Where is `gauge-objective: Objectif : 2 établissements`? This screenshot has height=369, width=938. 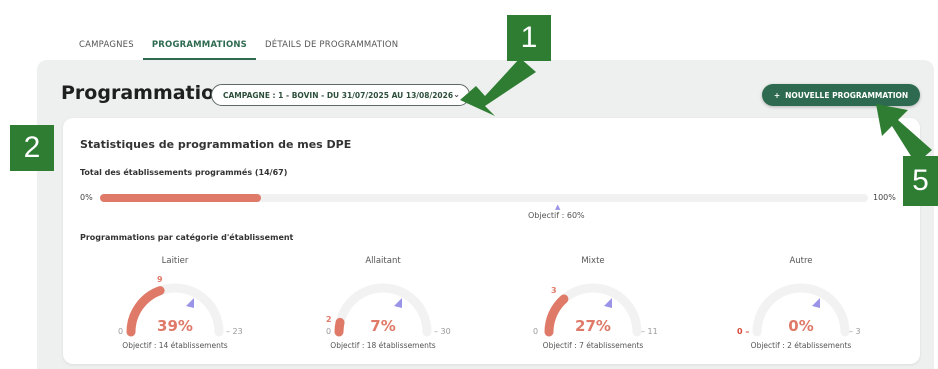 gauge-objective: Objectif : 2 établissements is located at coordinates (801, 345).